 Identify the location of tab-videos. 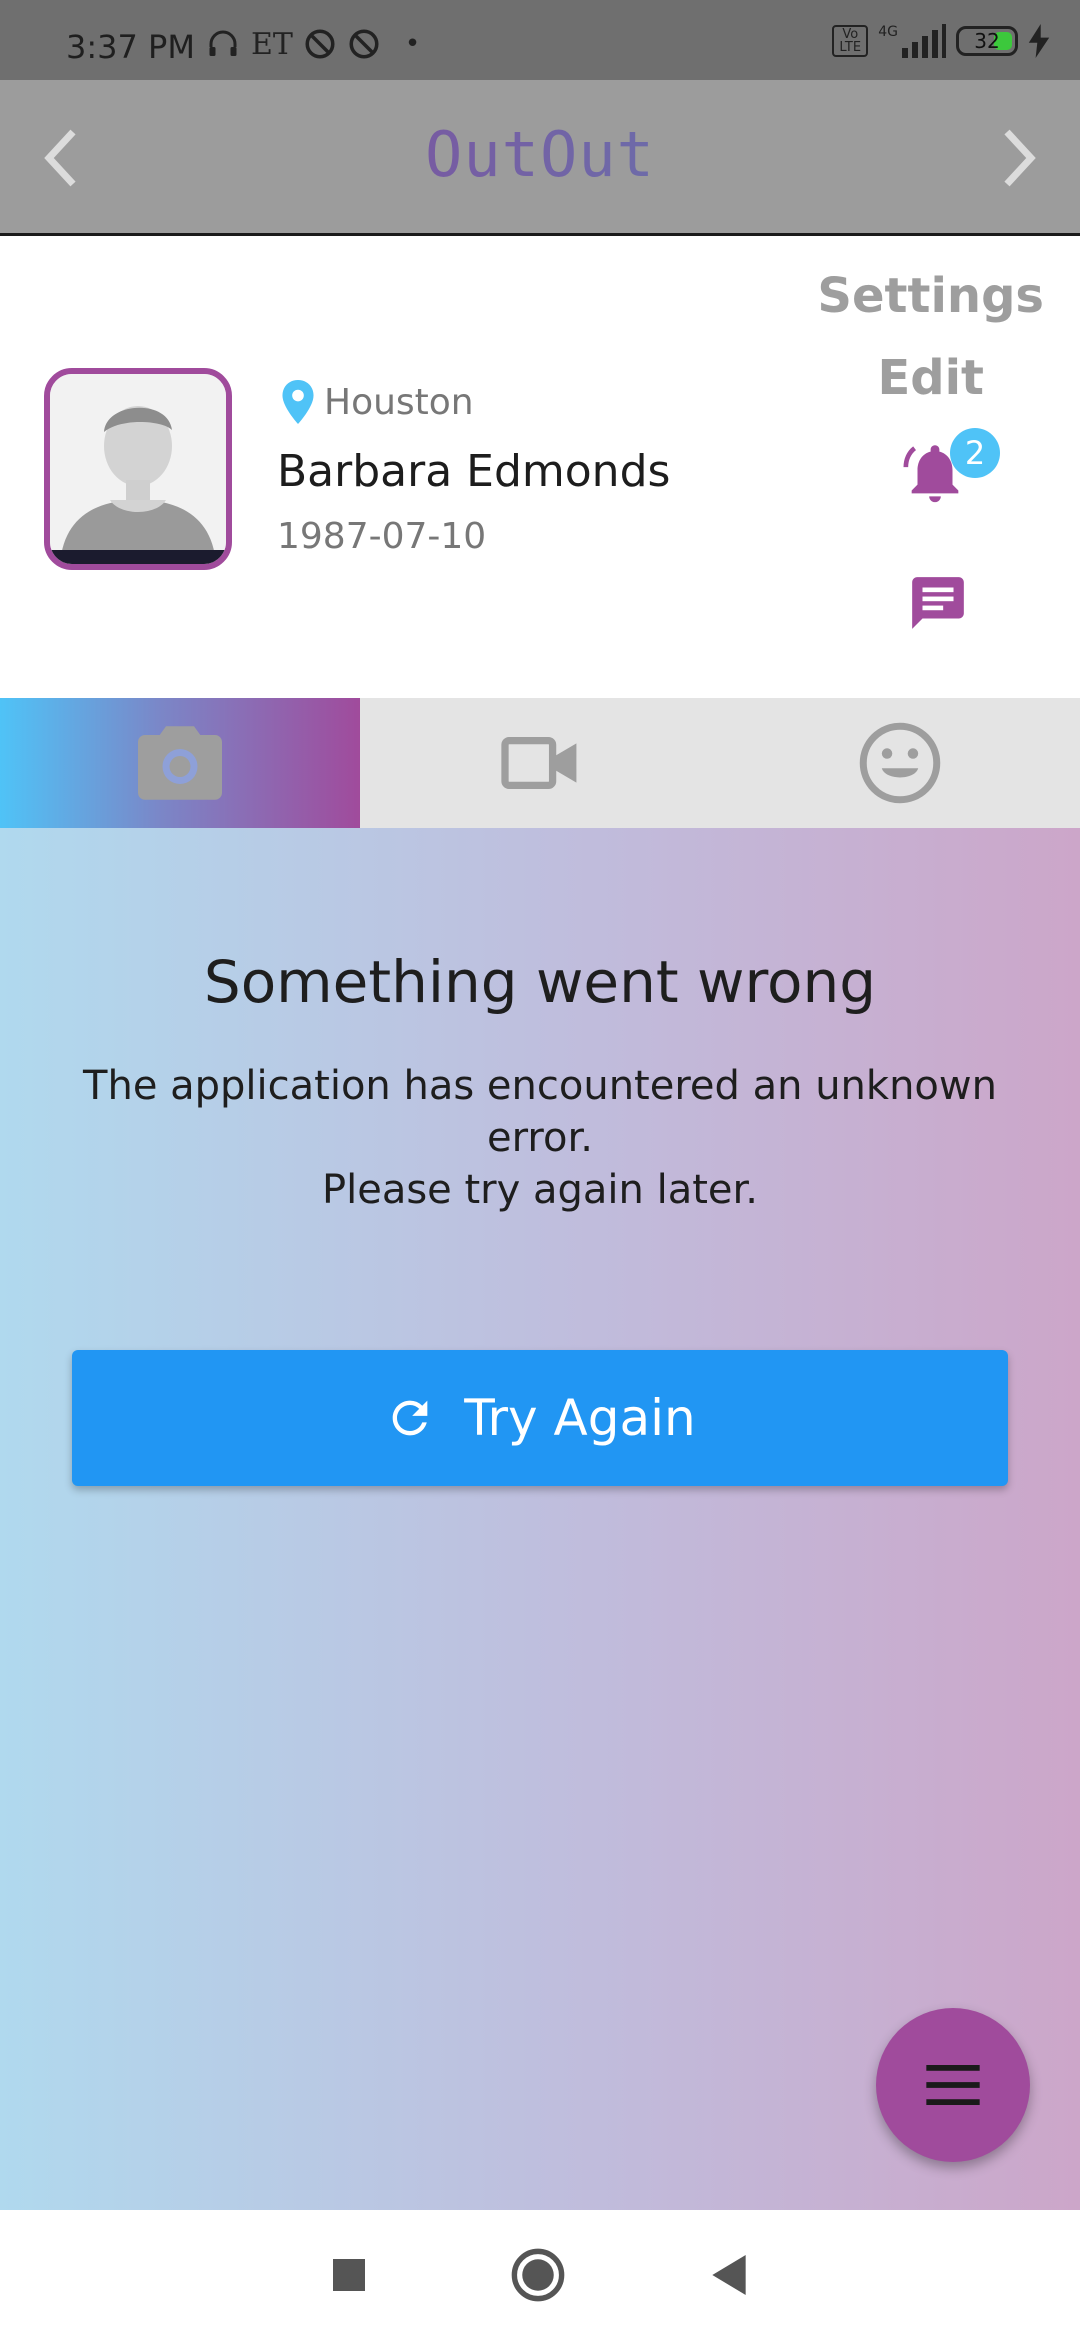
(540, 763).